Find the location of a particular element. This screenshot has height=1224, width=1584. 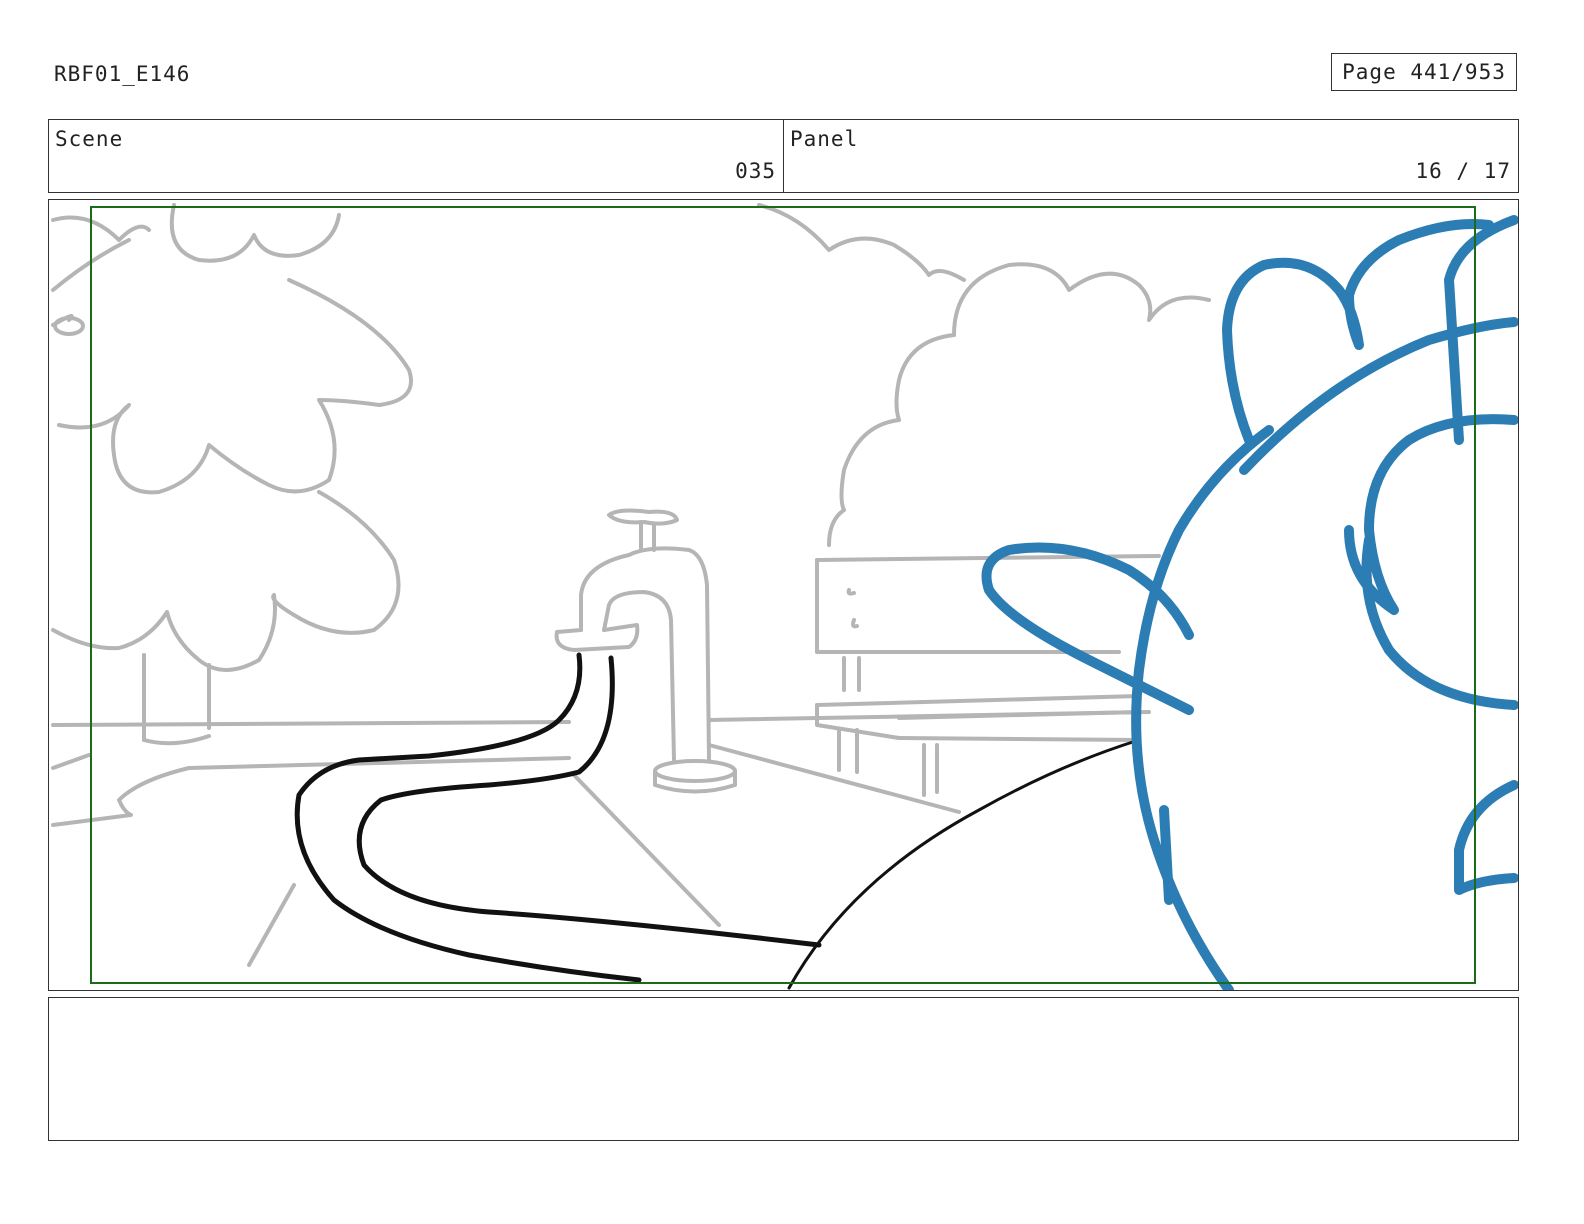

scene-panel-header: Scene 035 Panel 16 / 17 is located at coordinates (783, 156).